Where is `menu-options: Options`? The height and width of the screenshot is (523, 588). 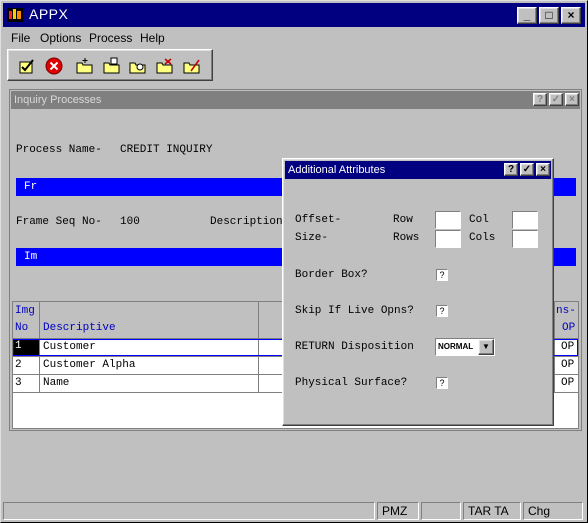 menu-options: Options is located at coordinates (60, 38).